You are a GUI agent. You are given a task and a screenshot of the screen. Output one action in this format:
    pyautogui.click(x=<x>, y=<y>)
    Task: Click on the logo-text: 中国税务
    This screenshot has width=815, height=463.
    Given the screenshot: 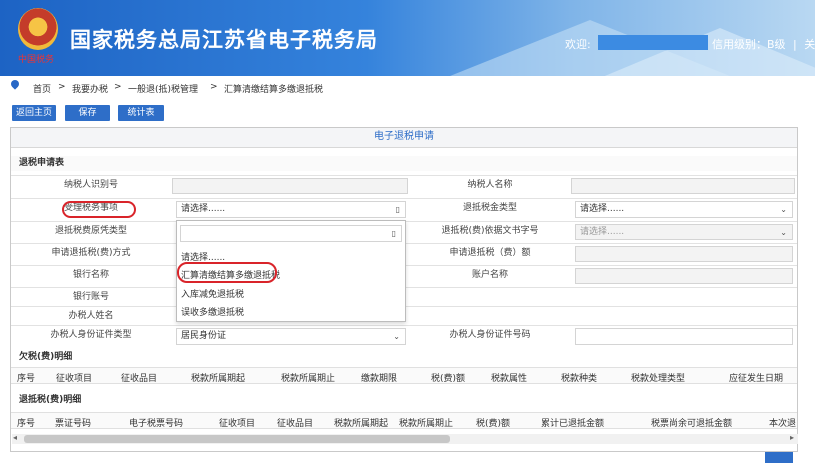 What is the action you would take?
    pyautogui.click(x=36, y=60)
    